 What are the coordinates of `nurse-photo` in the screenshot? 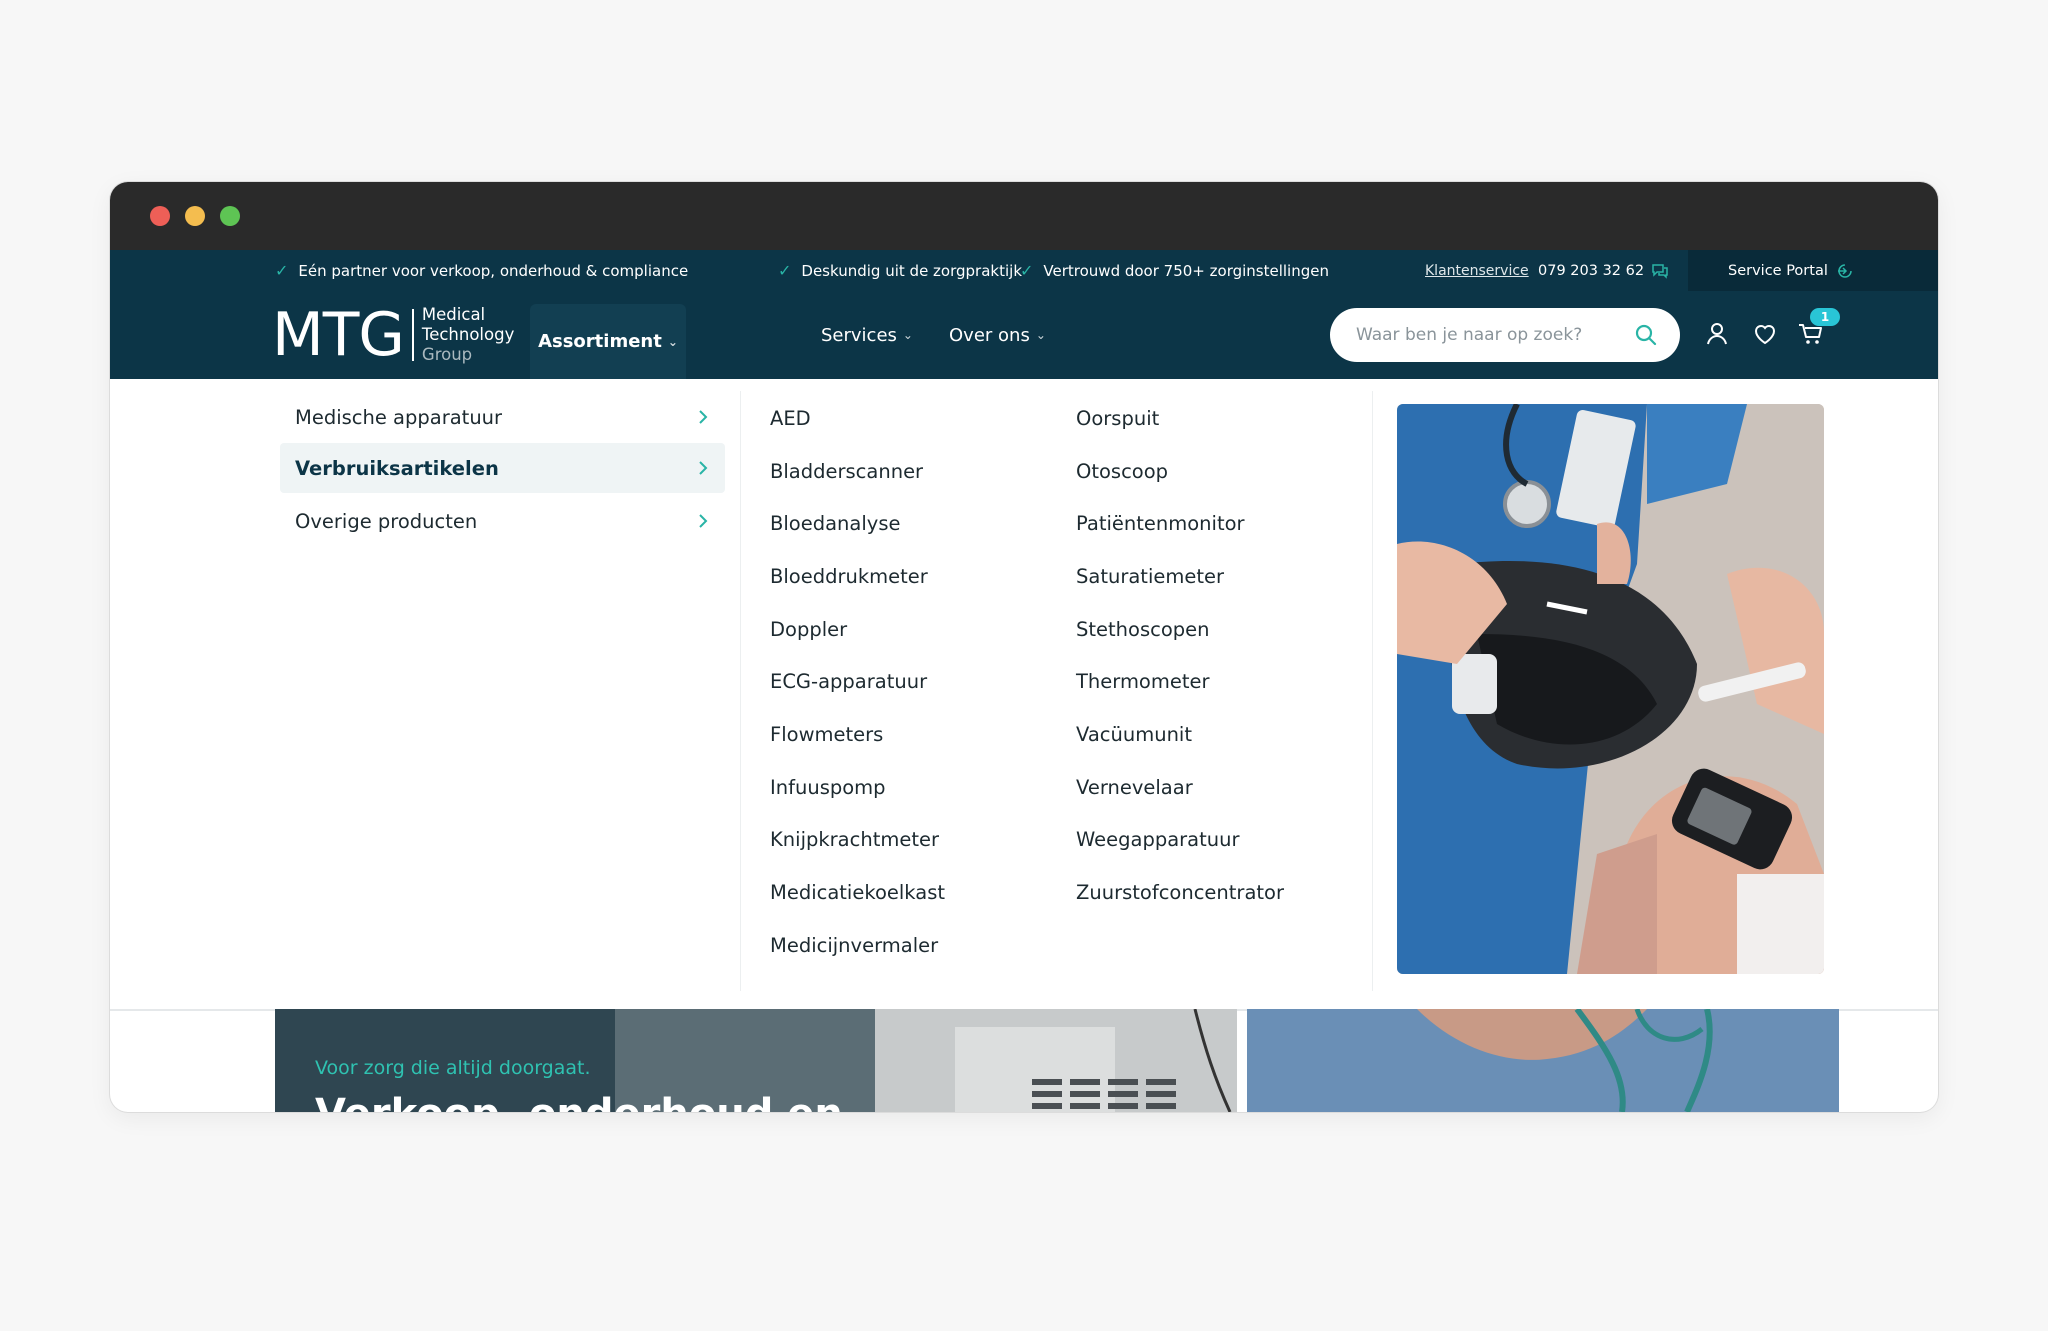 It's located at (1543, 1060).